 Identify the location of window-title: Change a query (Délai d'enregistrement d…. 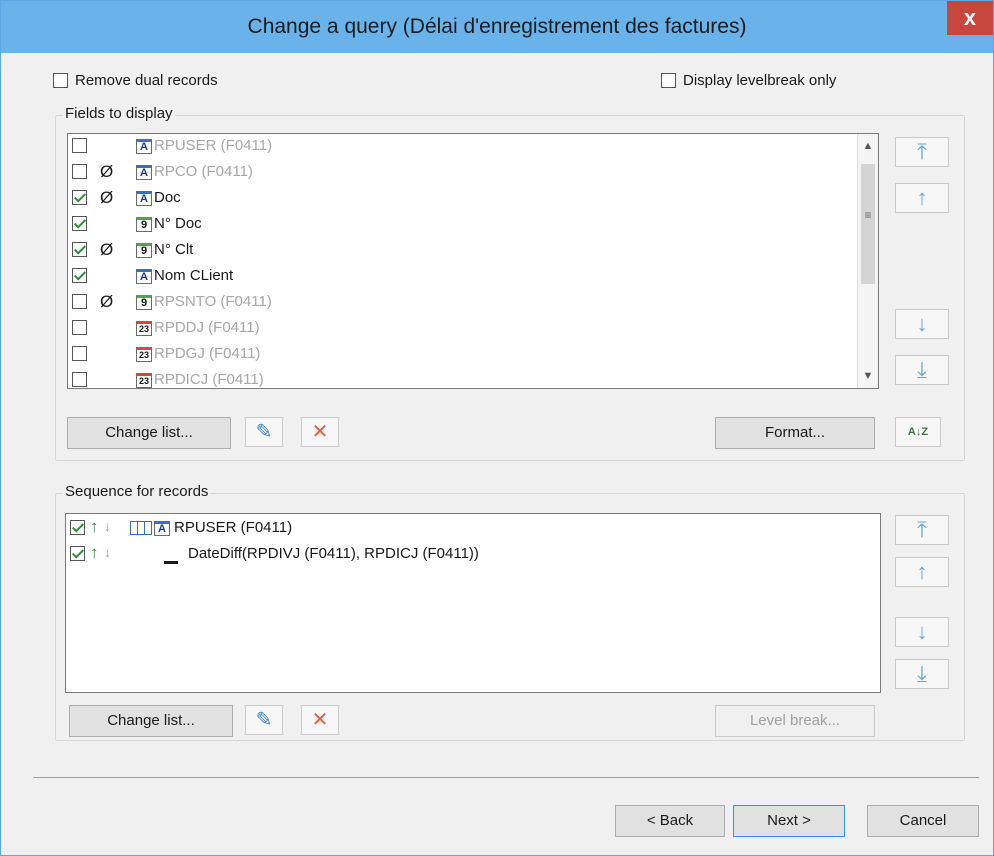
(497, 26).